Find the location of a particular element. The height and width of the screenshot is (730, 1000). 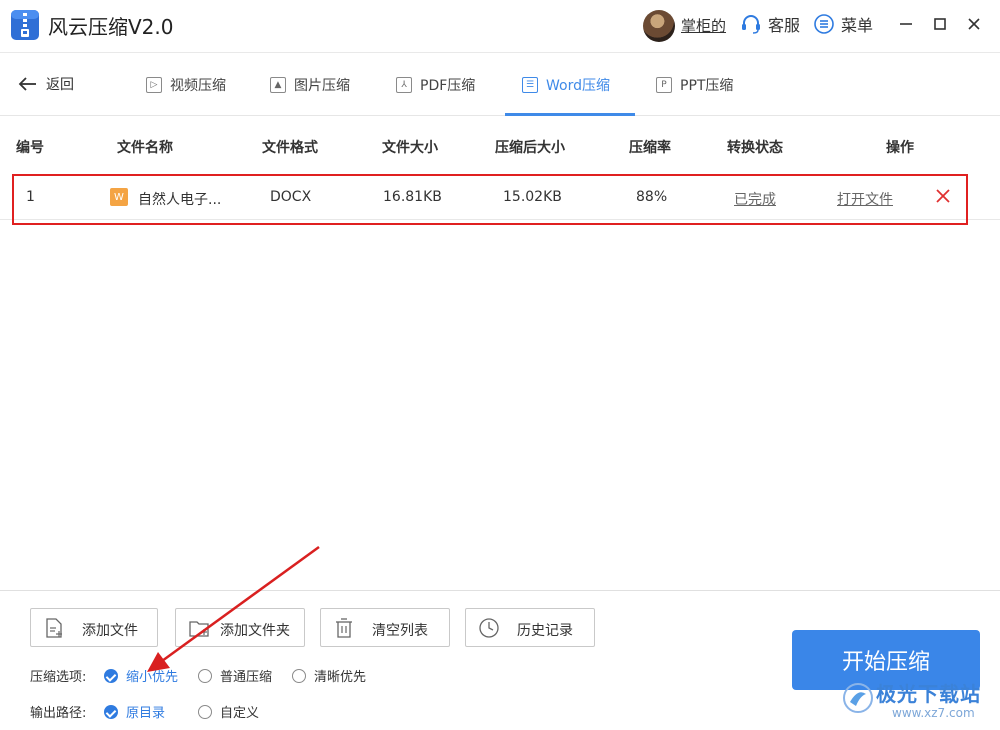

radio-normal-label: 普通压缩 is located at coordinates (246, 677).